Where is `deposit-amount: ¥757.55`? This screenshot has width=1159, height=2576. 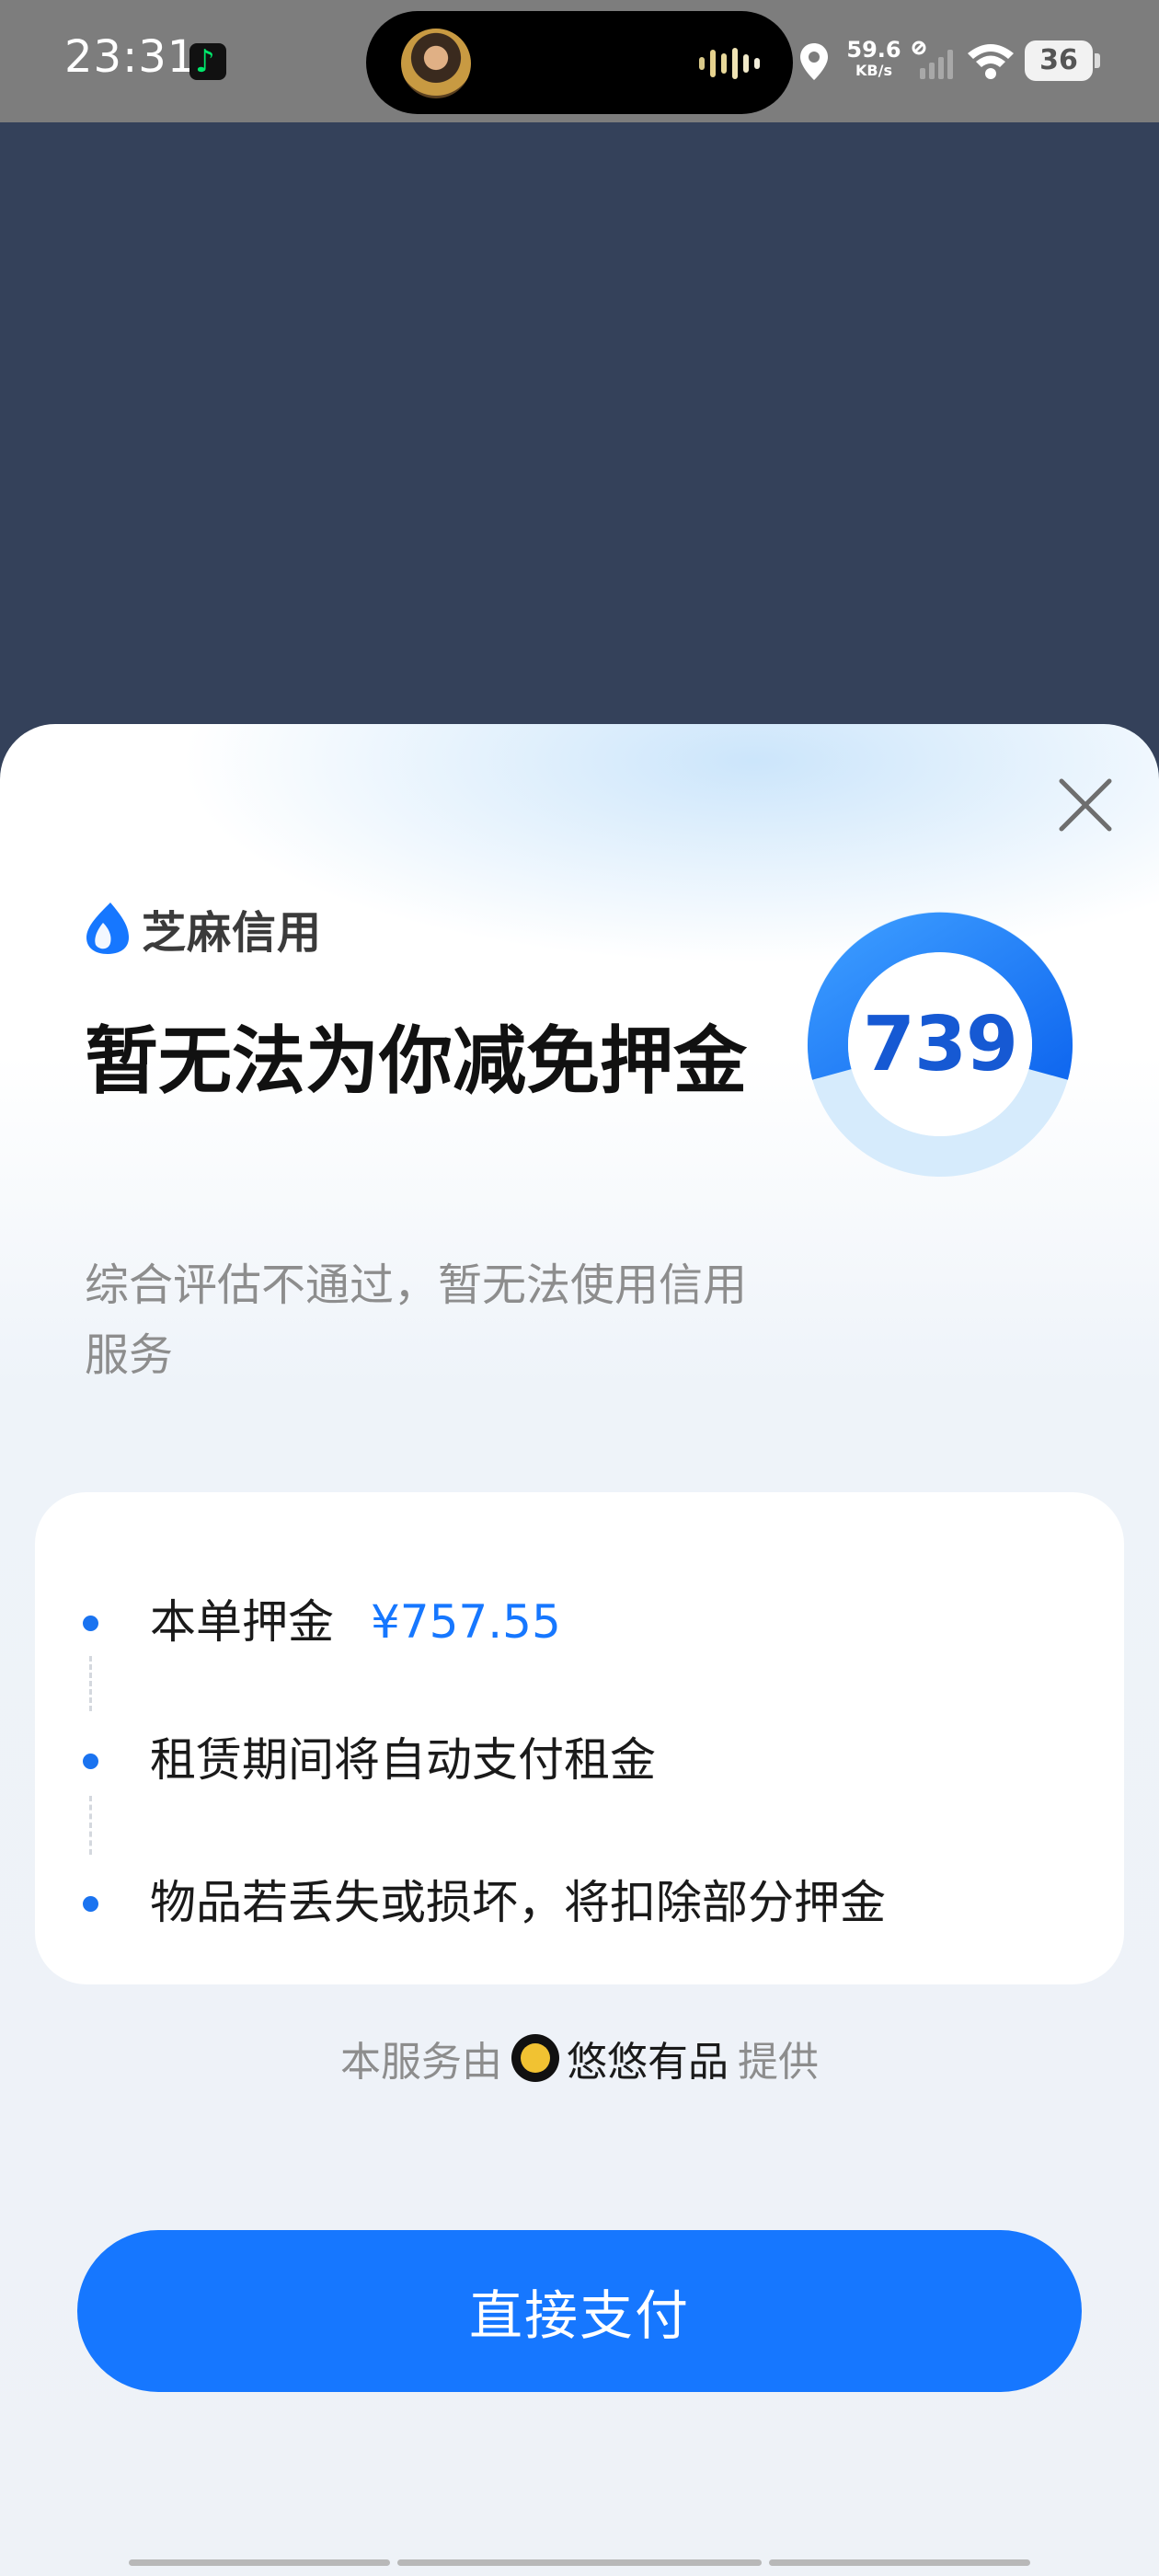
deposit-amount: ¥757.55 is located at coordinates (466, 1622).